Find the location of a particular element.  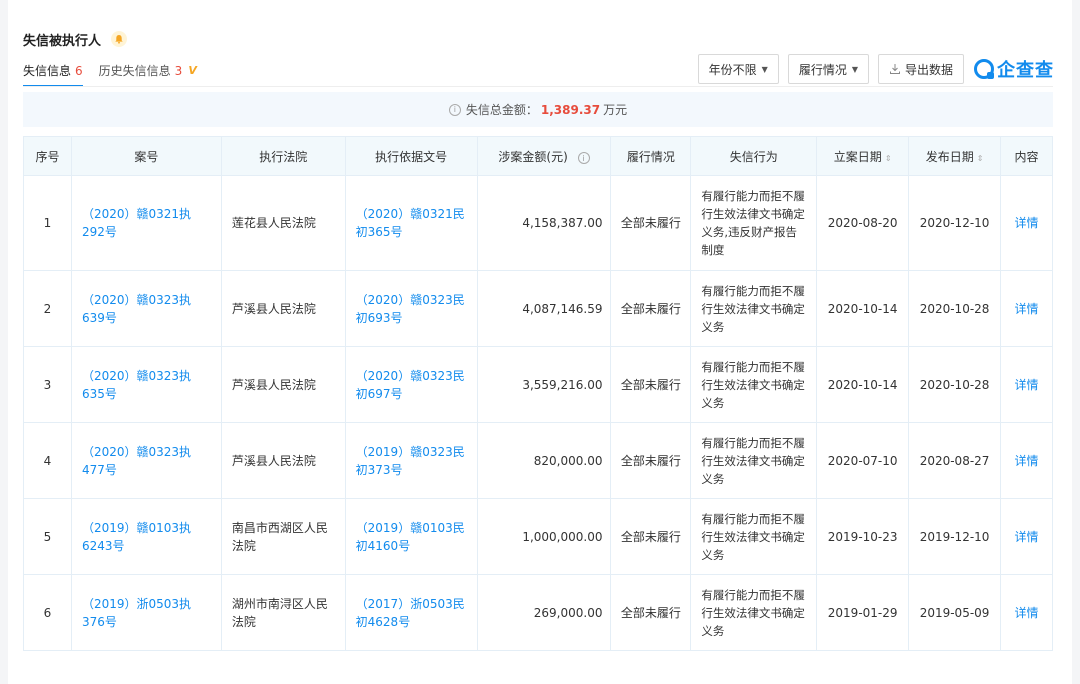

basis-no-link: （2020）赣0323民初697号 is located at coordinates (411, 384).